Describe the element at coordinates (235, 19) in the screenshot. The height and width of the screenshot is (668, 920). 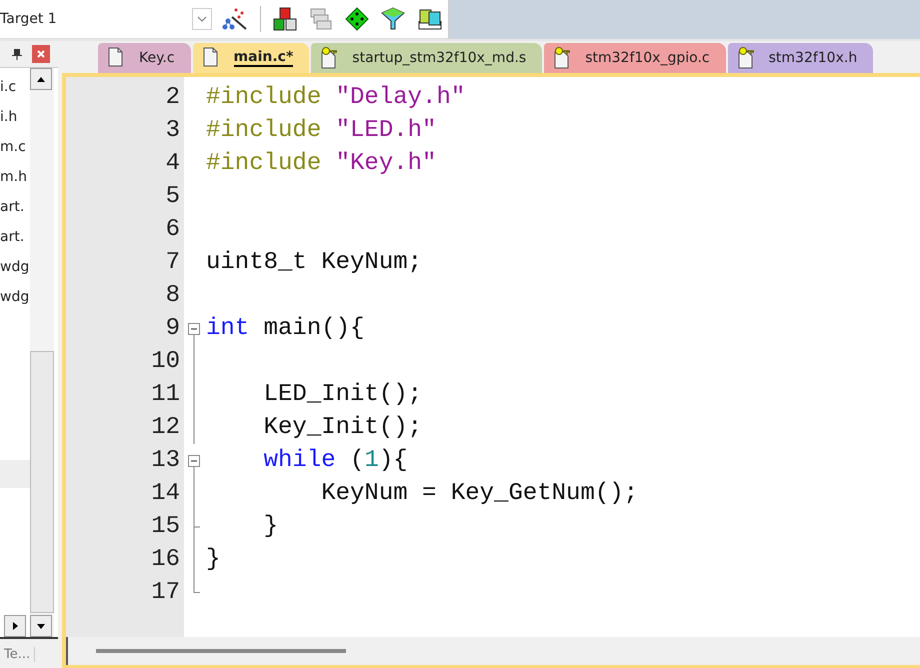
I see `magic-wand-icon` at that location.